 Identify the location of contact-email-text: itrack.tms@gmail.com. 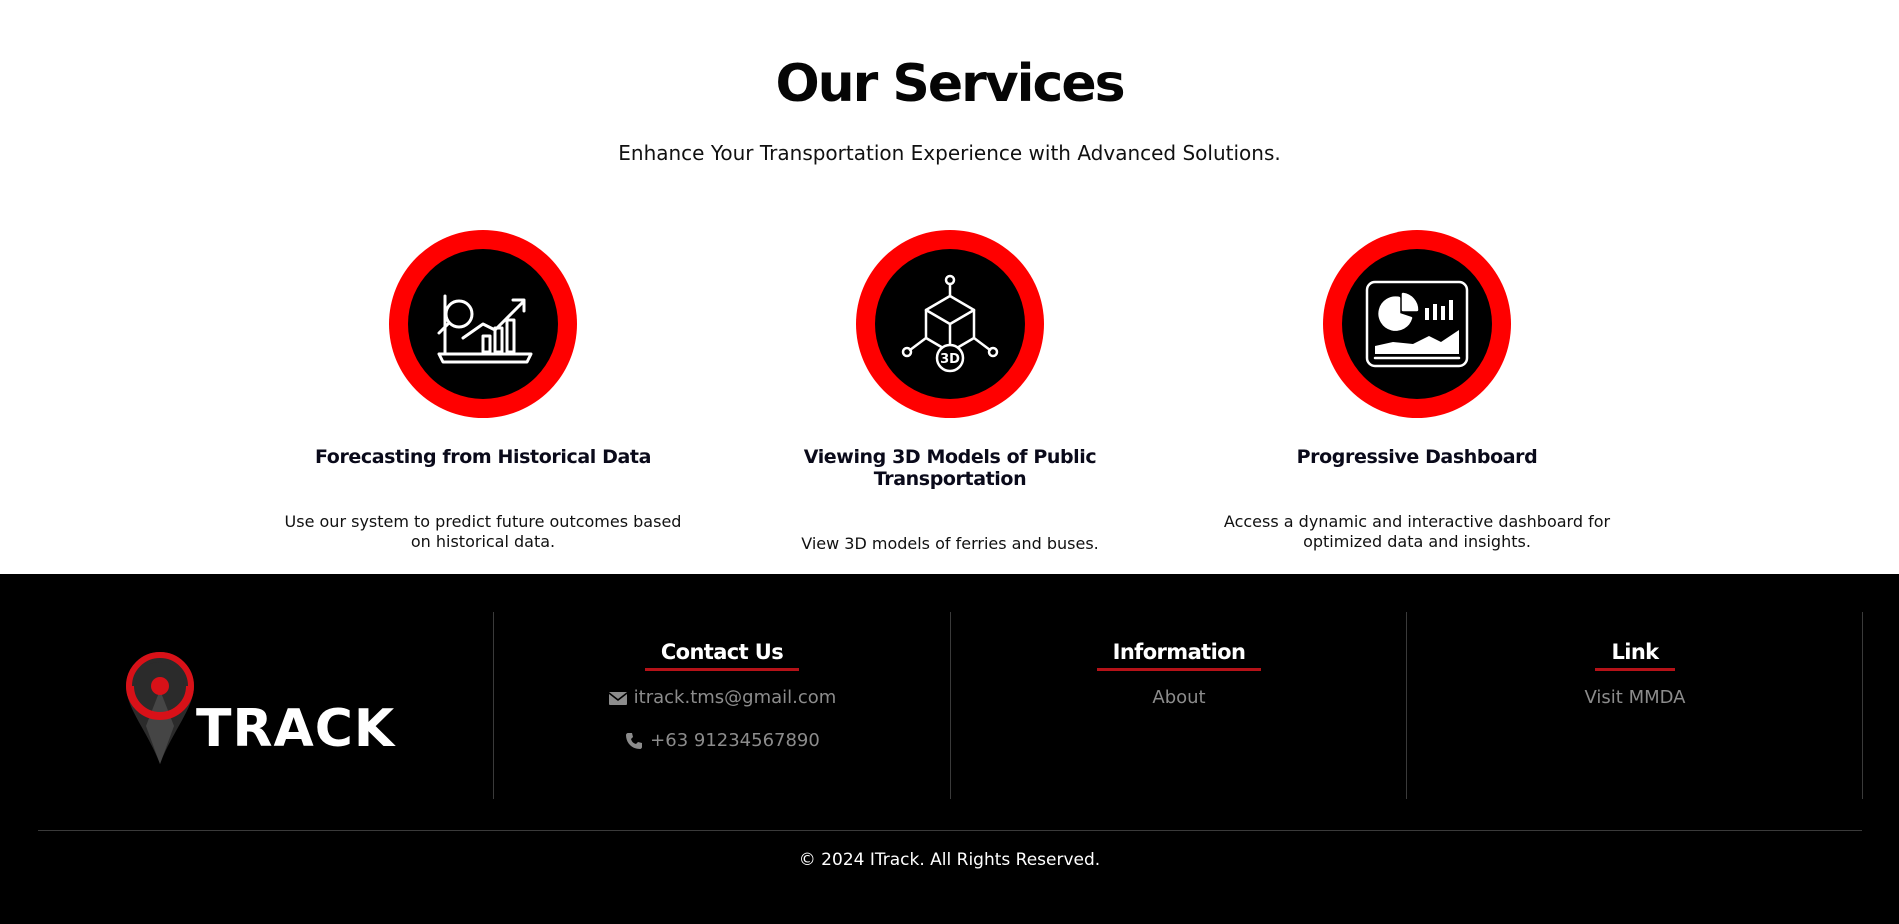
(735, 697).